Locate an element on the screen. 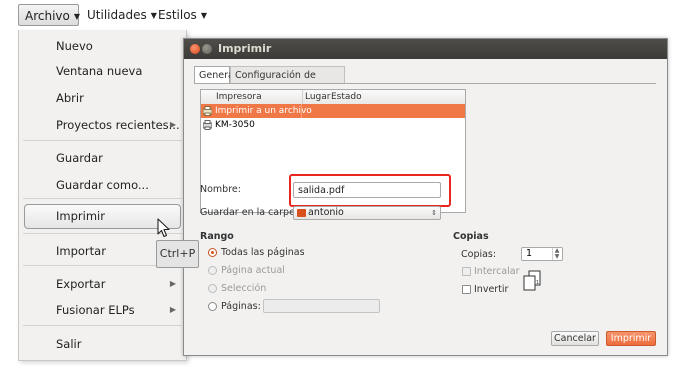 The image size is (680, 370). tab-configuracion-pagina: Configuración de página is located at coordinates (287, 82).